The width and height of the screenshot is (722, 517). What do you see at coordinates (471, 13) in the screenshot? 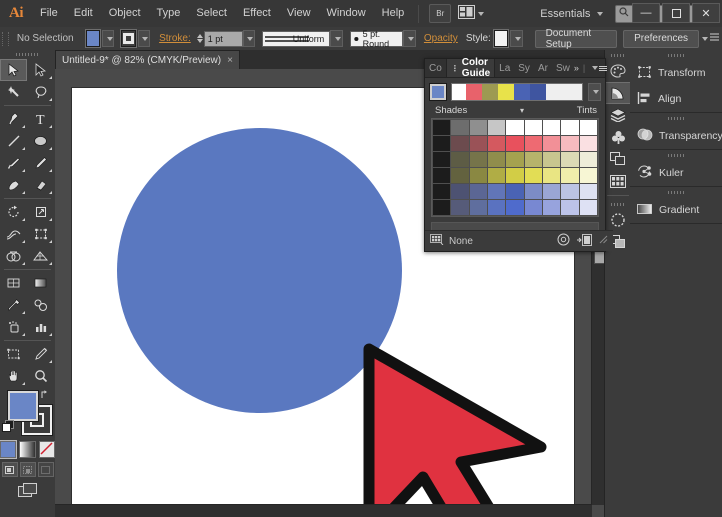
I see `arrange-documents-button` at bounding box center [471, 13].